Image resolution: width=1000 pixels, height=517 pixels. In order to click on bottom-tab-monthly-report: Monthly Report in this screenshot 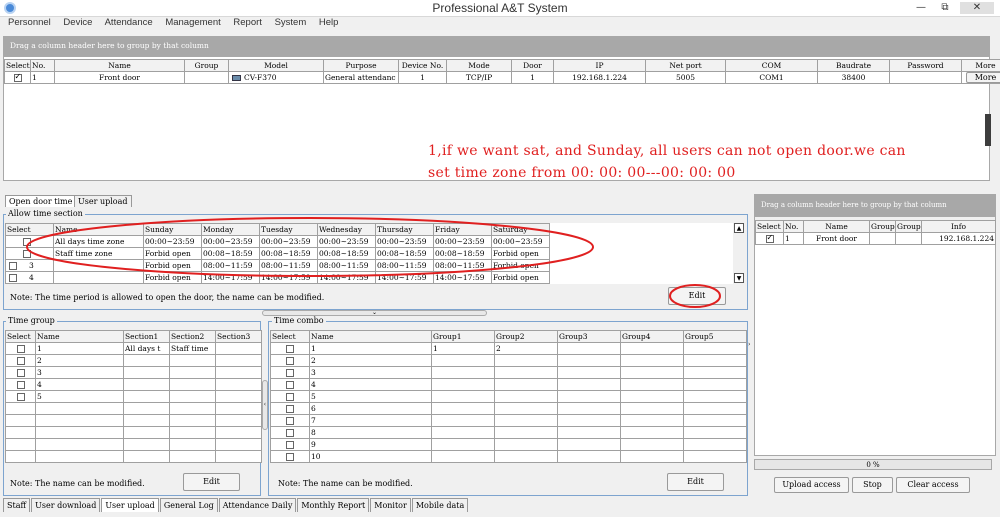, I will do `click(333, 505)`.